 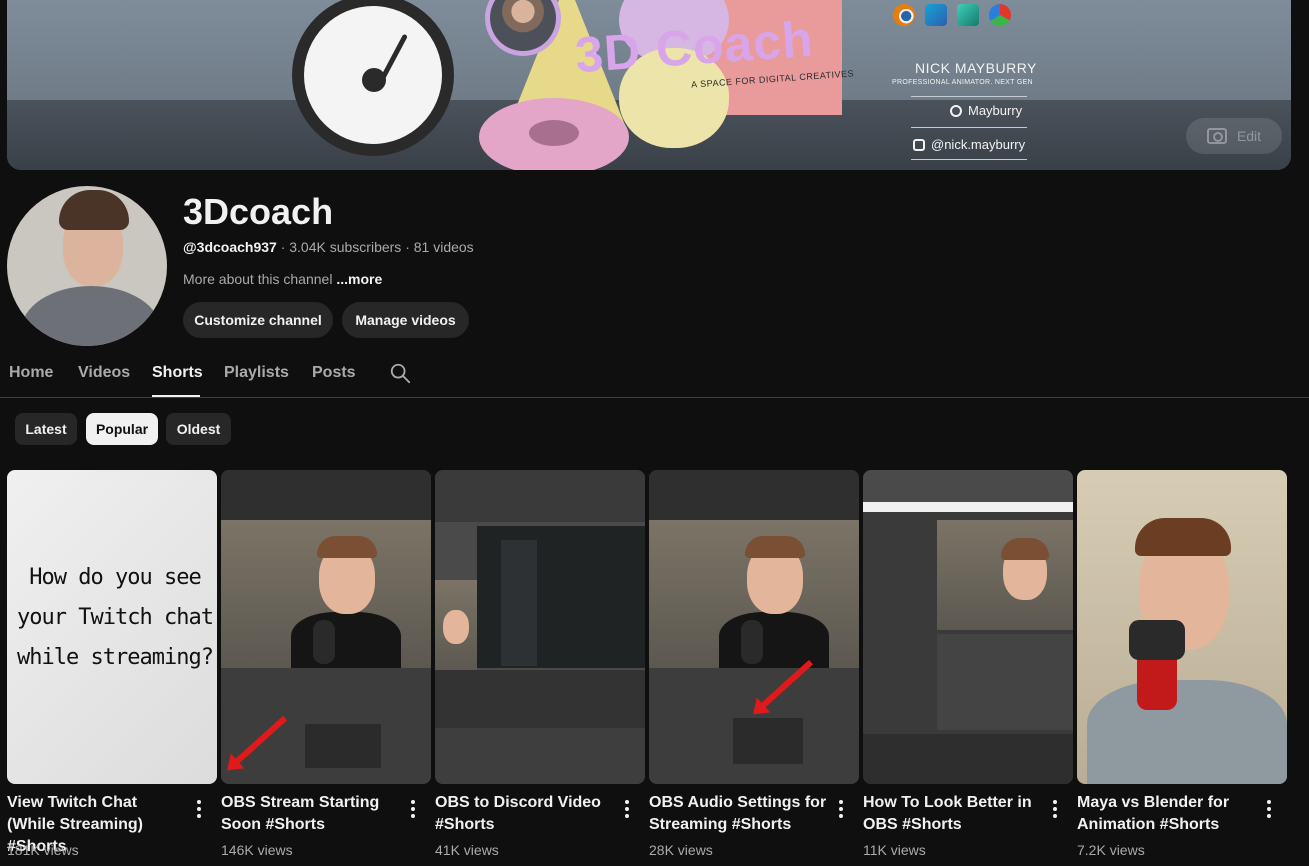 I want to click on tab-videos: Videos, so click(x=104, y=373).